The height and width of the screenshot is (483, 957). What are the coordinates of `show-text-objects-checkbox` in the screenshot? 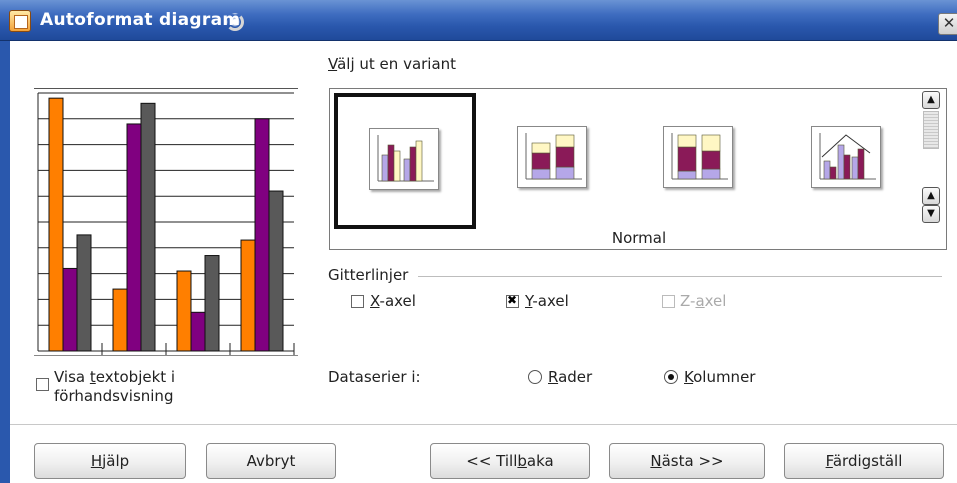 It's located at (42, 384).